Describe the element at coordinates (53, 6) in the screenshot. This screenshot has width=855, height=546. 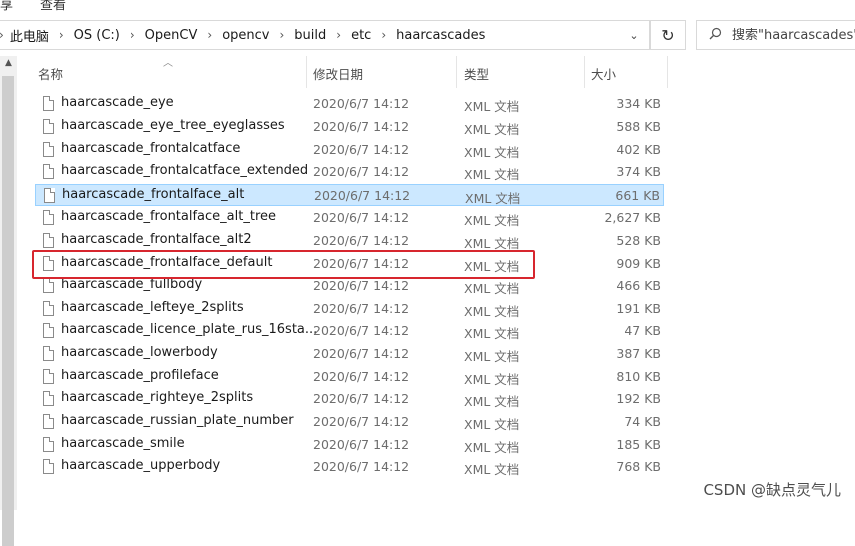
I see `ribbon-tab-view: 查看` at that location.